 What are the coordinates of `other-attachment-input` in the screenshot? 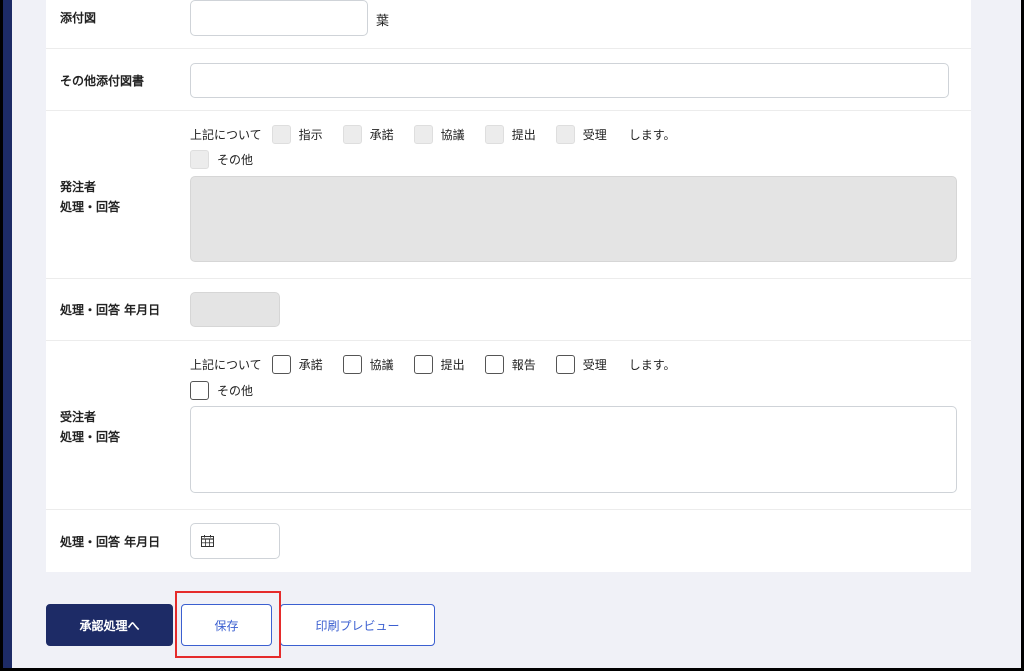 It's located at (569, 80).